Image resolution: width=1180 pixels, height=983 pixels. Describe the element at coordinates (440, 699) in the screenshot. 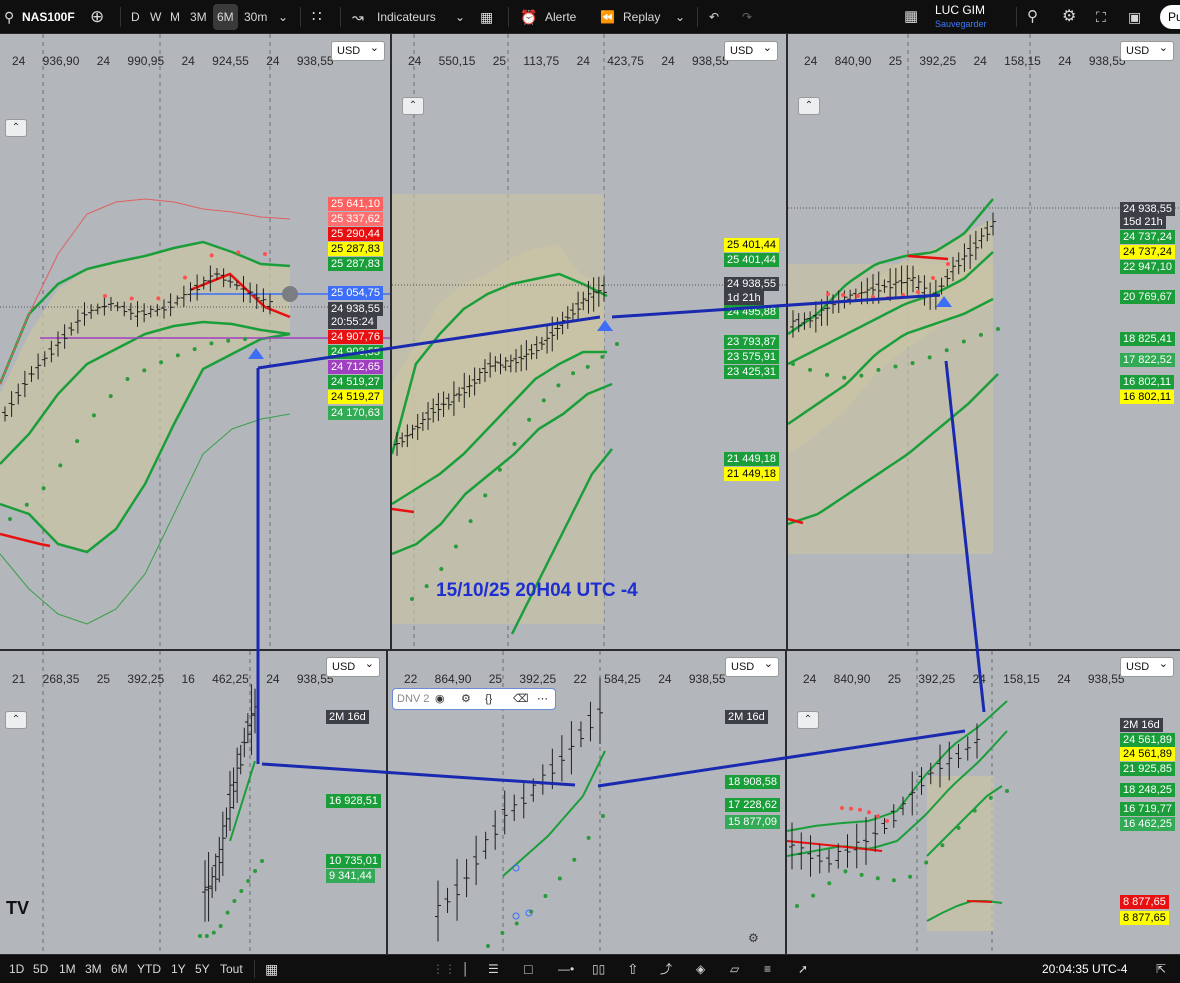

I see `eye-icon: ◉` at that location.